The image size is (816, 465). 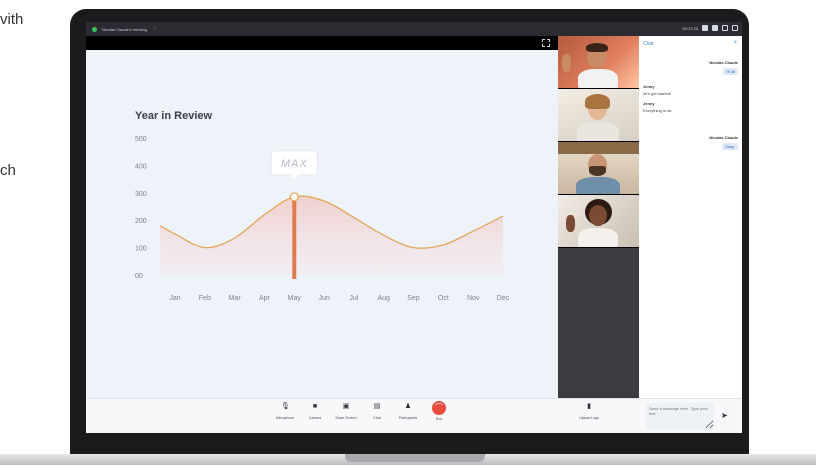 What do you see at coordinates (315, 418) in the screenshot?
I see `camera-label: Camera` at bounding box center [315, 418].